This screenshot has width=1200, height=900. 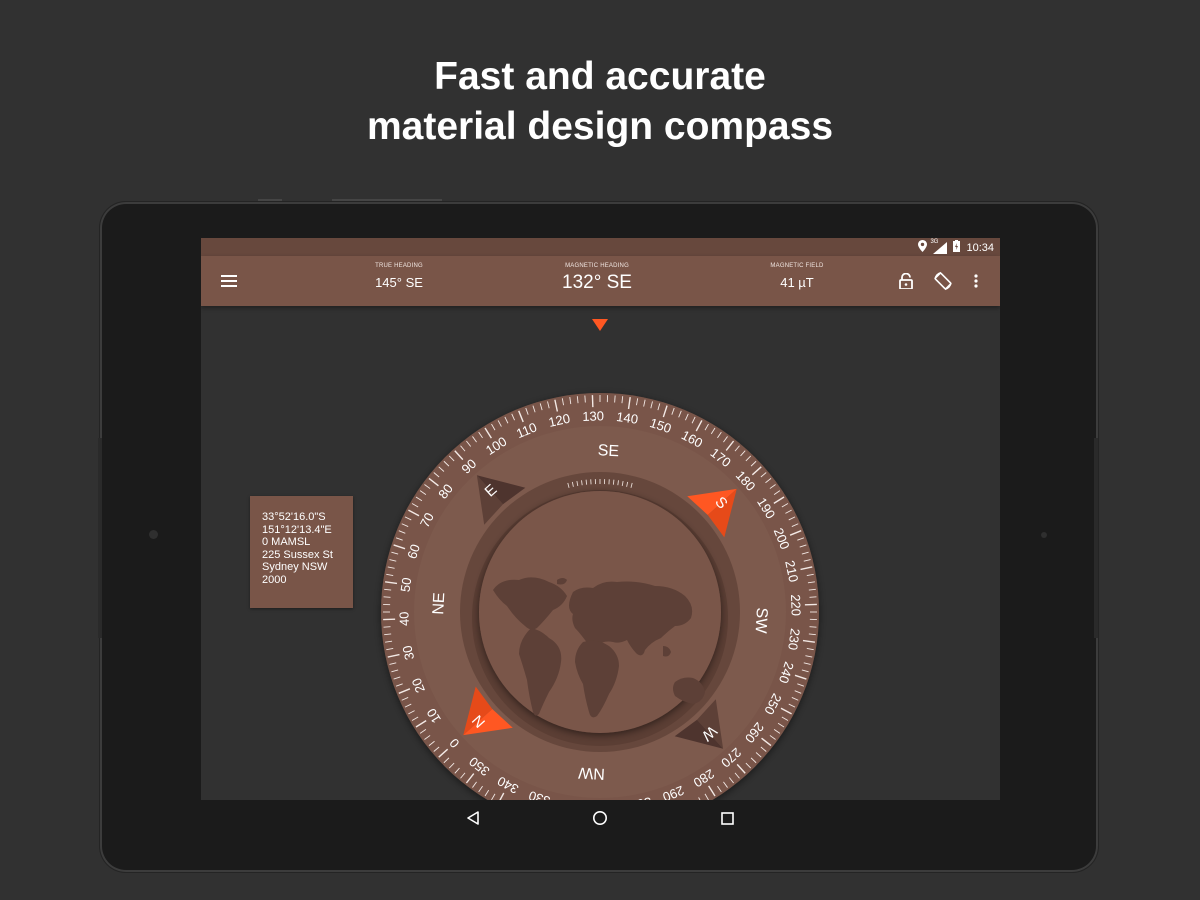 I want to click on signal-3g-icon: 3G, so click(x=939, y=246).